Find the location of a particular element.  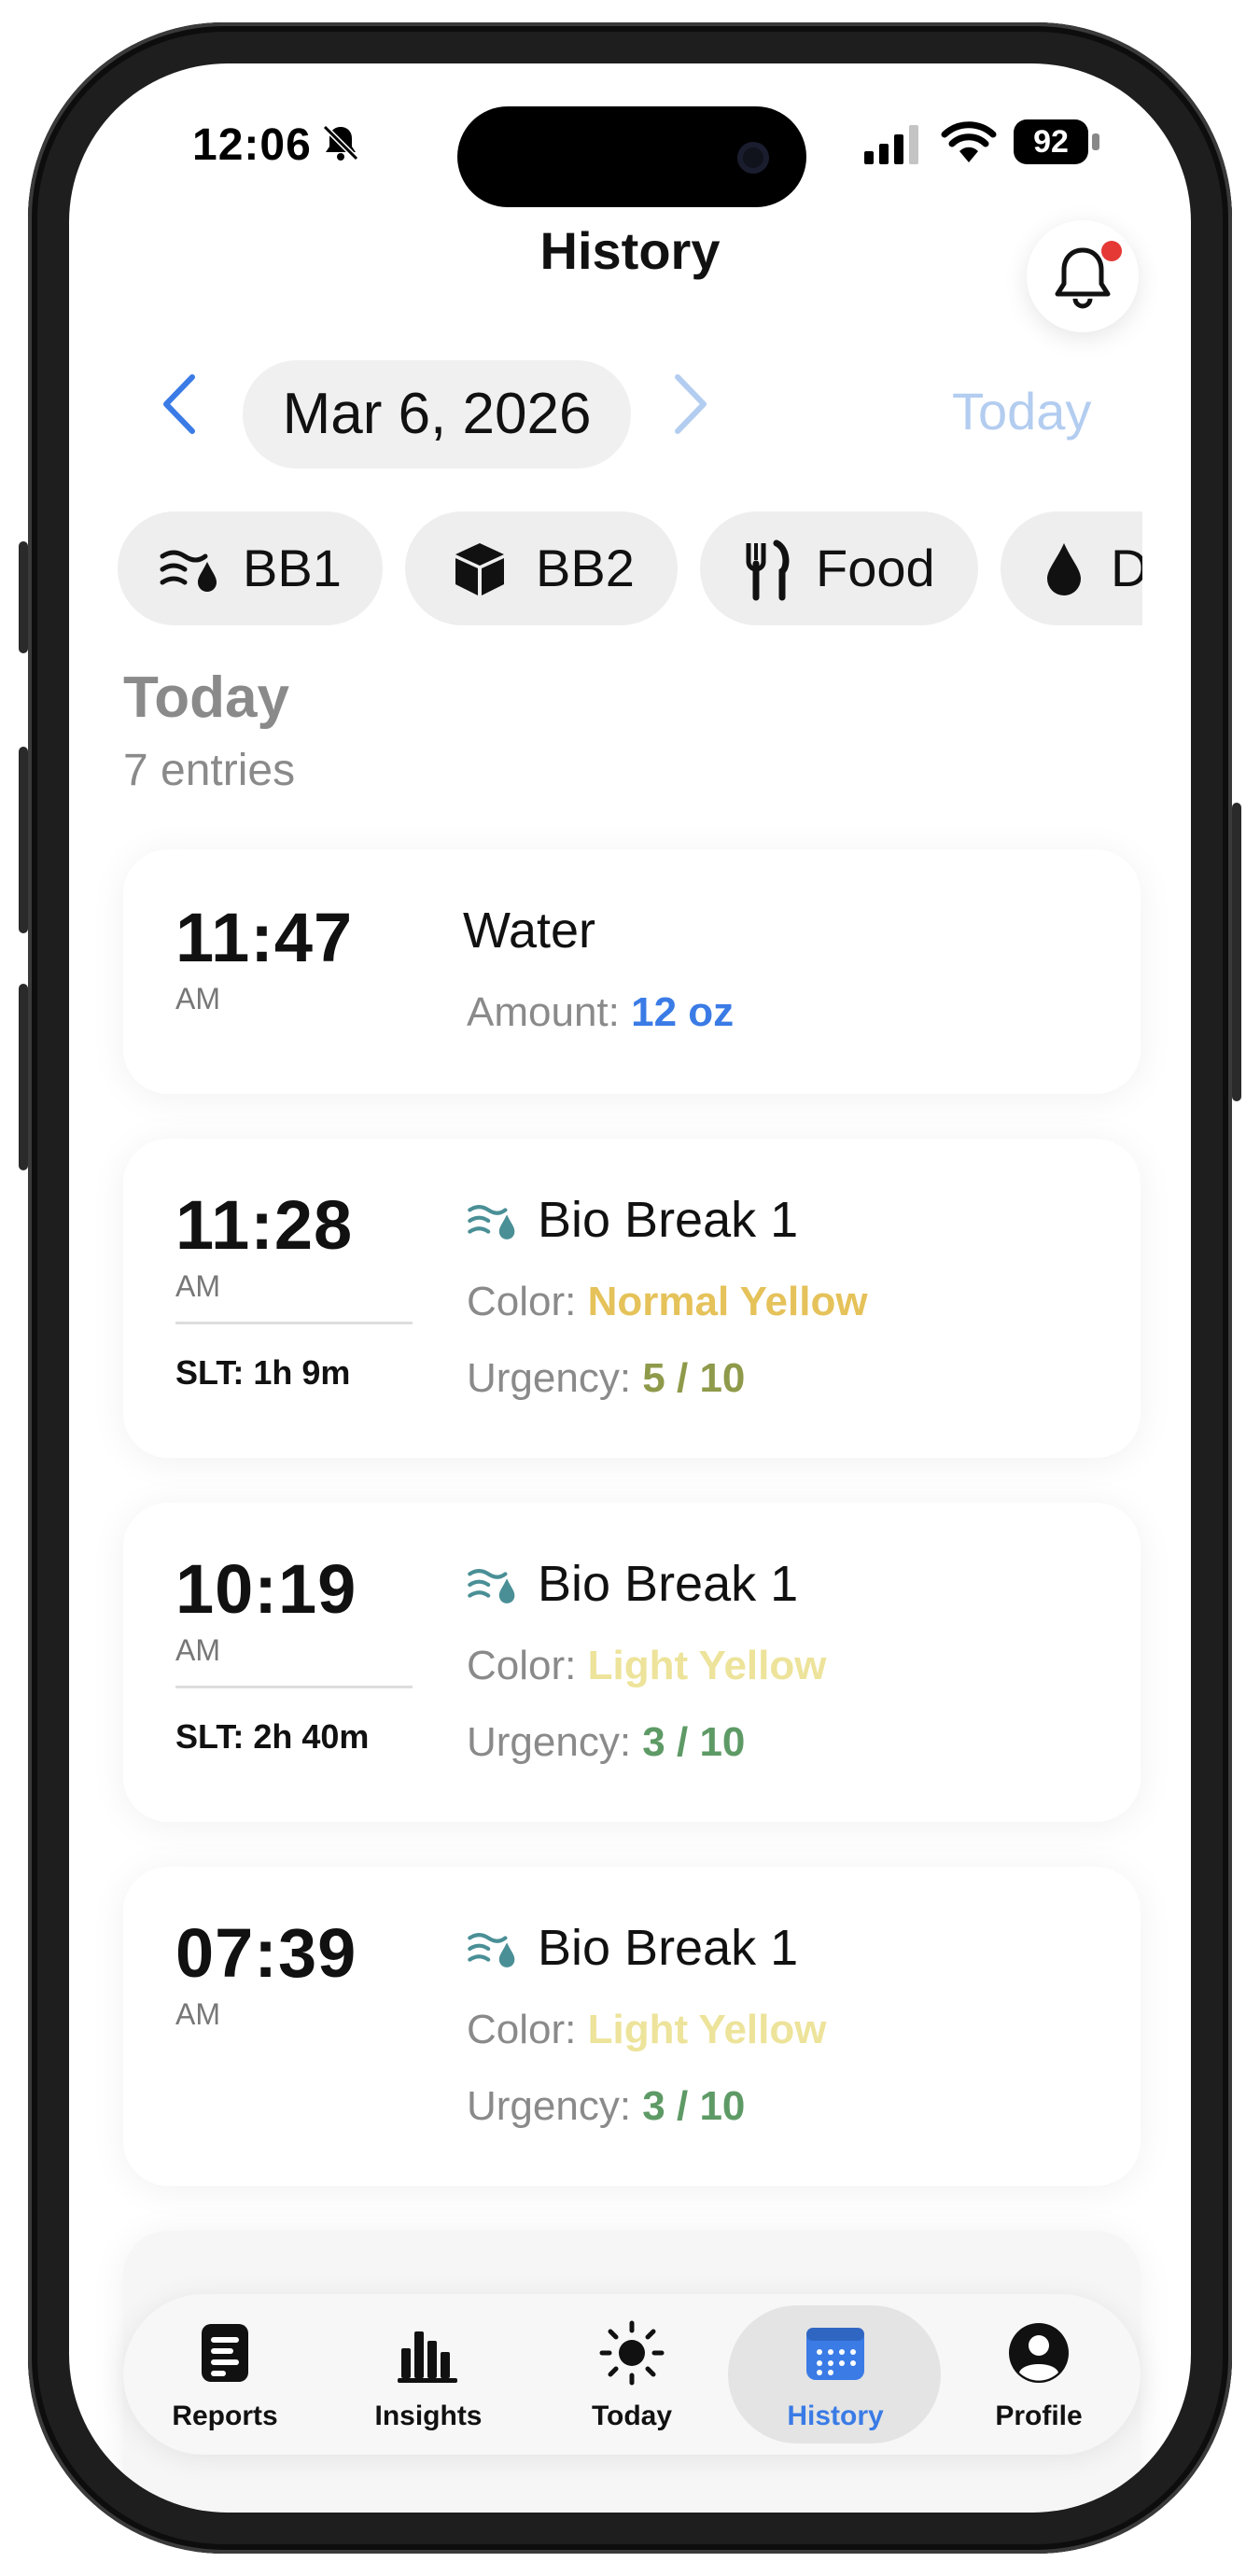

entry-card-water: 11:47 AM Water Amount: 12 oz is located at coordinates (632, 971).